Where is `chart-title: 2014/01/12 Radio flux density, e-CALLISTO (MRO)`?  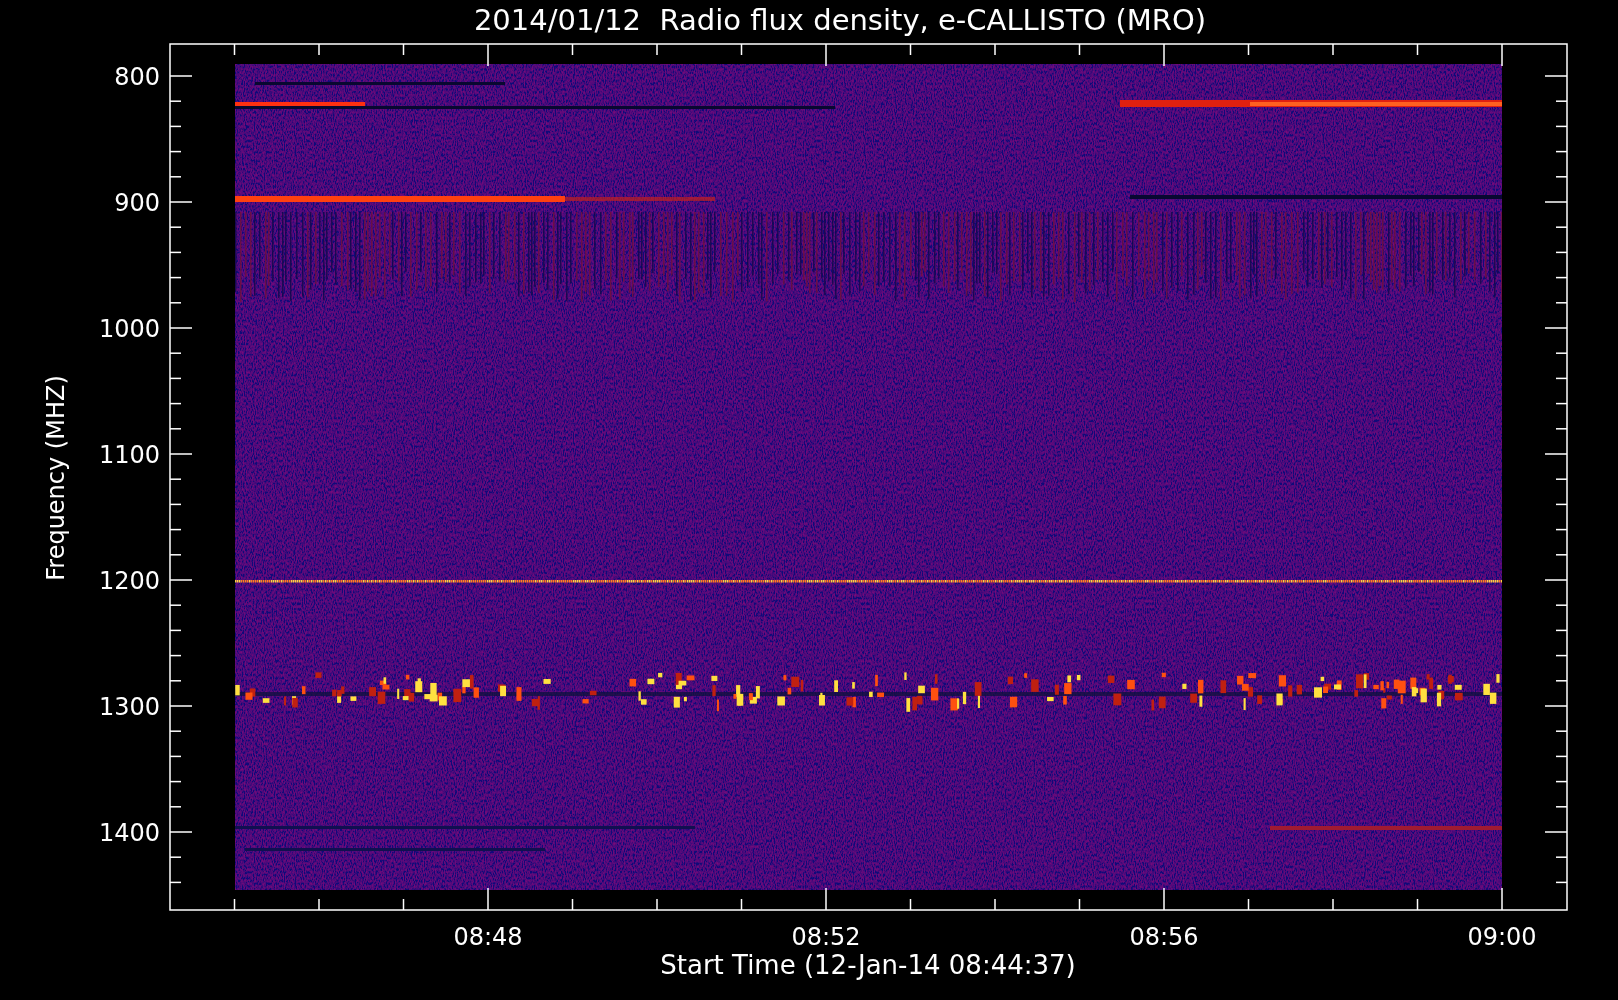
chart-title: 2014/01/12 Radio flux density, e-CALLISTO (MRO) is located at coordinates (840, 20).